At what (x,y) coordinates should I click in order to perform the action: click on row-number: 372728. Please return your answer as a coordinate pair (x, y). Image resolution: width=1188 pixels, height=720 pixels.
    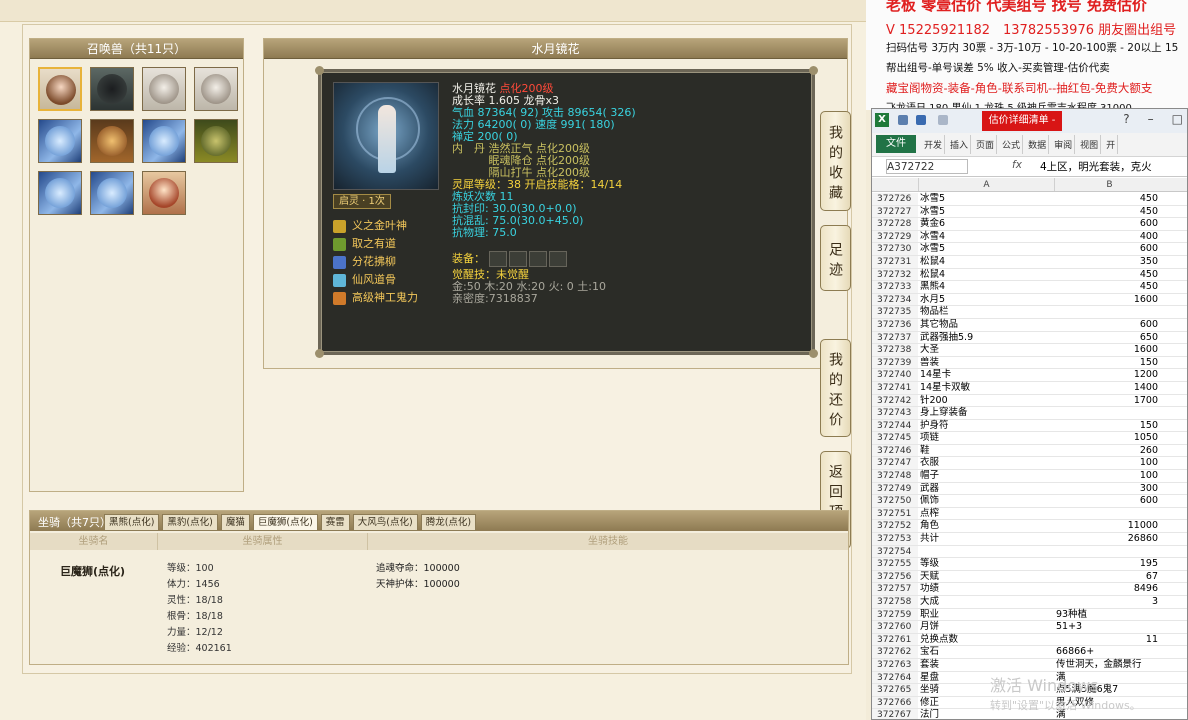
    Looking at the image, I should click on (895, 224).